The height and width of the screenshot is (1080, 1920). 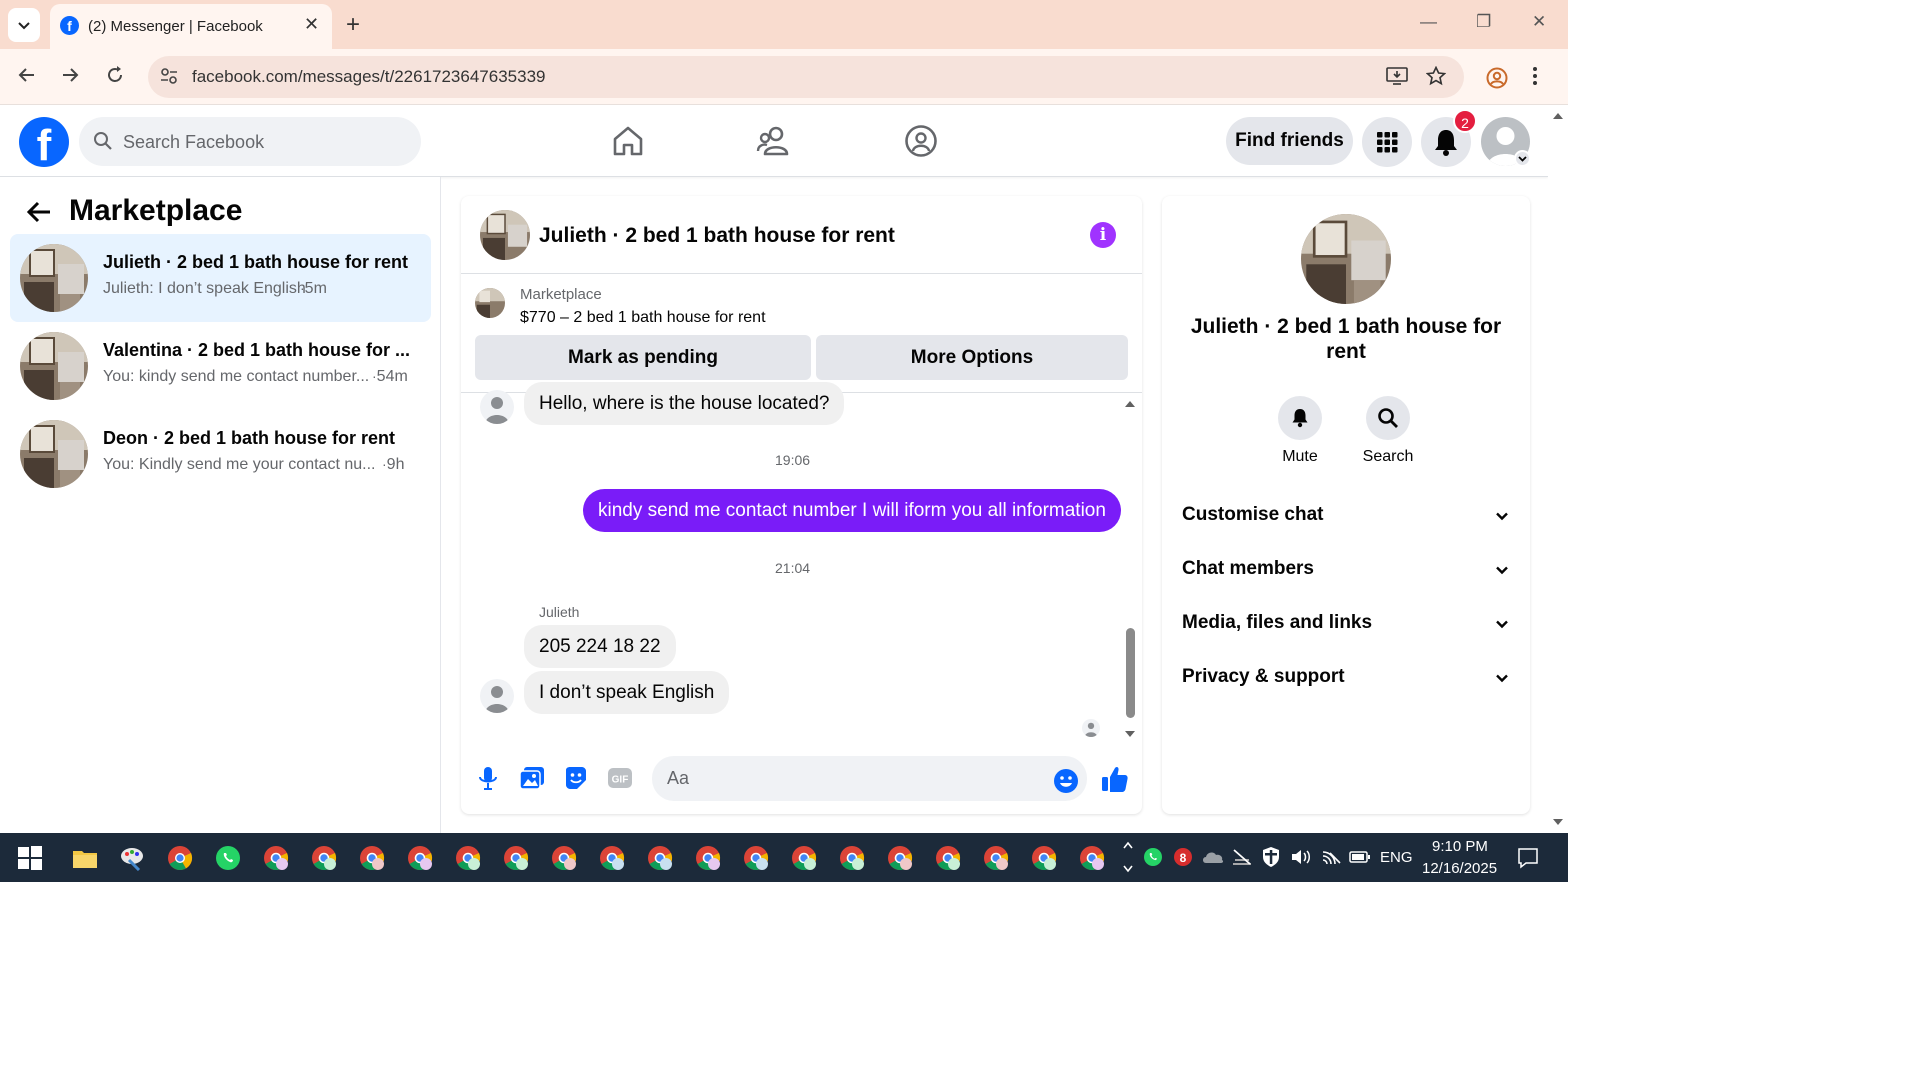 I want to click on account-chevron-icon, so click(x=1522, y=158).